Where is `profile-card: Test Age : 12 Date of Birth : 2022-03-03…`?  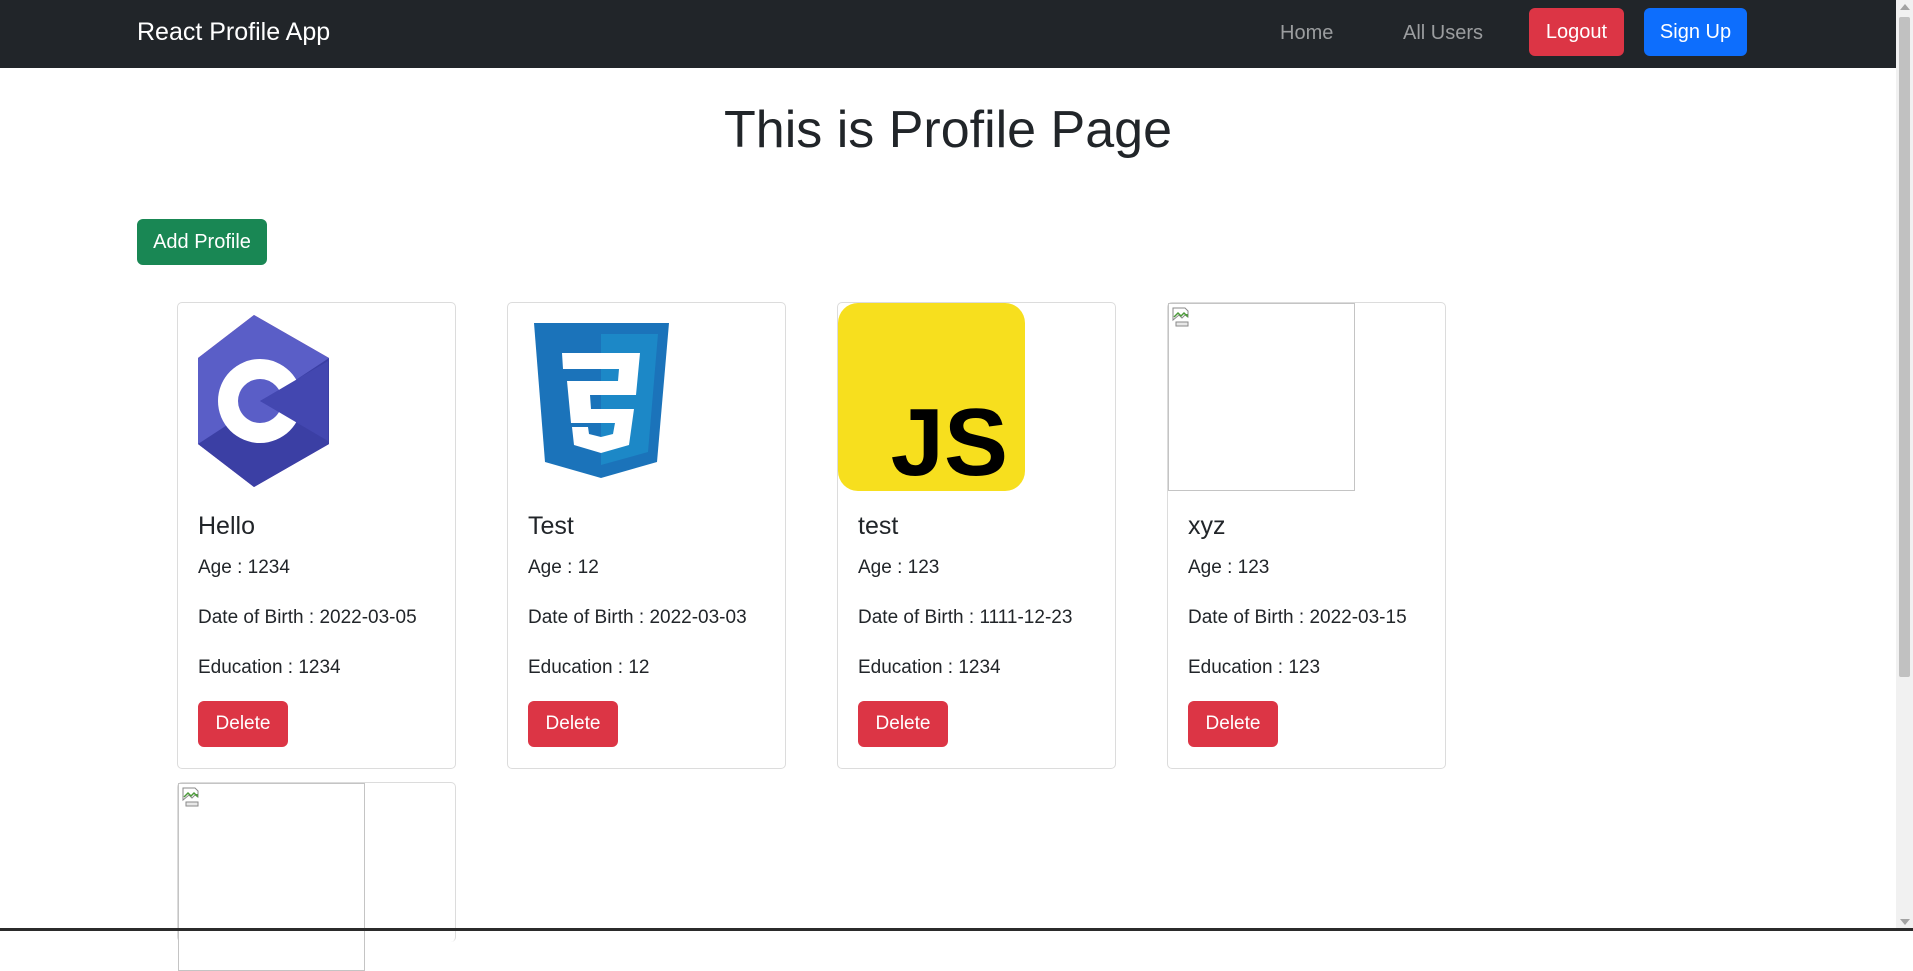
profile-card: Test Age : 12 Date of Birth : 2022-03-03… is located at coordinates (646, 535).